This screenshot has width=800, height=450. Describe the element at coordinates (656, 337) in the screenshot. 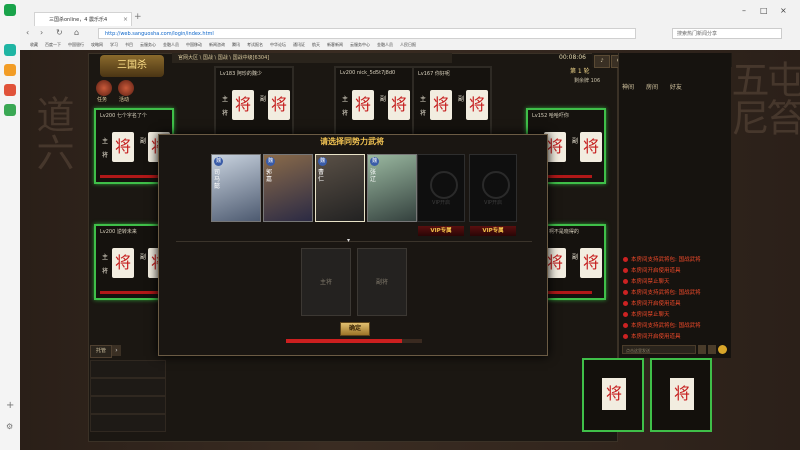

I see `log-text: 本房间开启使用道具` at that location.